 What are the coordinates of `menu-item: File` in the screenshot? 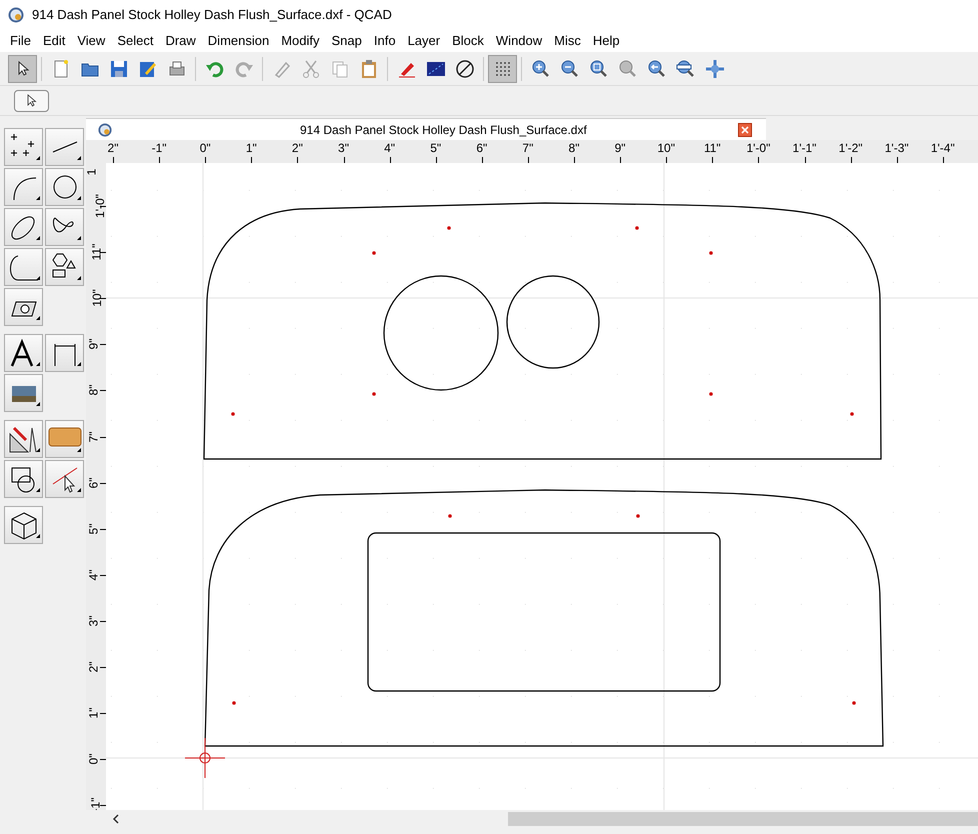 It's located at (20, 41).